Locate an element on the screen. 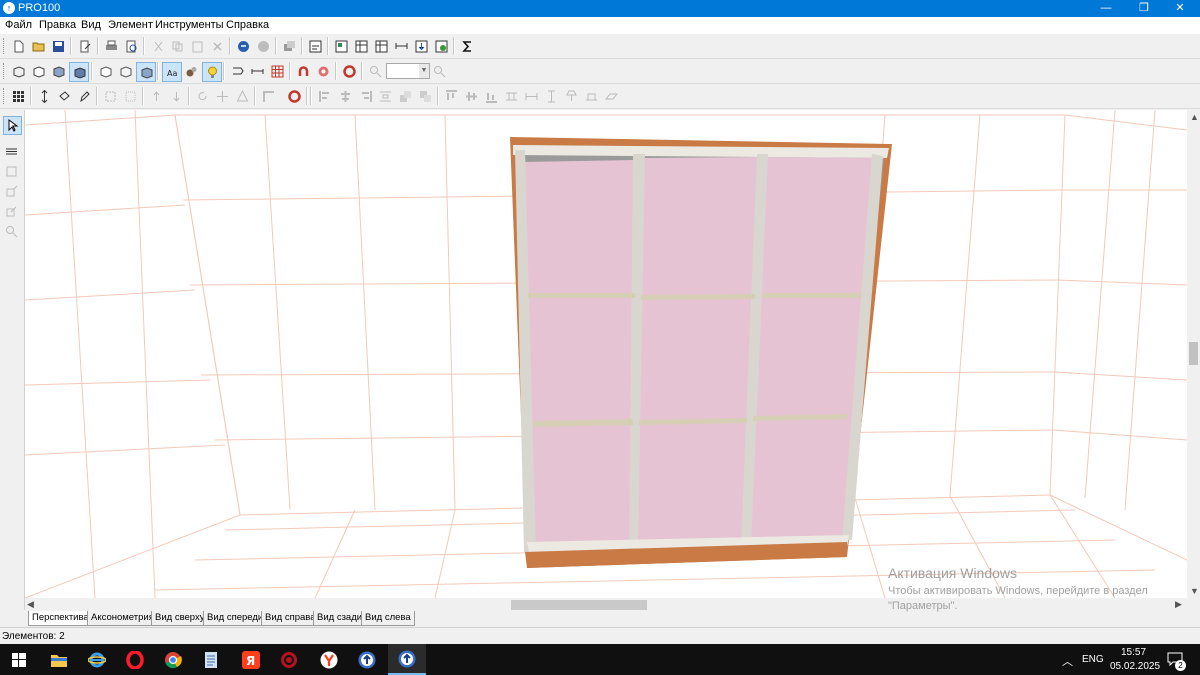 This screenshot has width=1200, height=675. horizontal-scrollbar: ◀ ▶ is located at coordinates (612, 604).